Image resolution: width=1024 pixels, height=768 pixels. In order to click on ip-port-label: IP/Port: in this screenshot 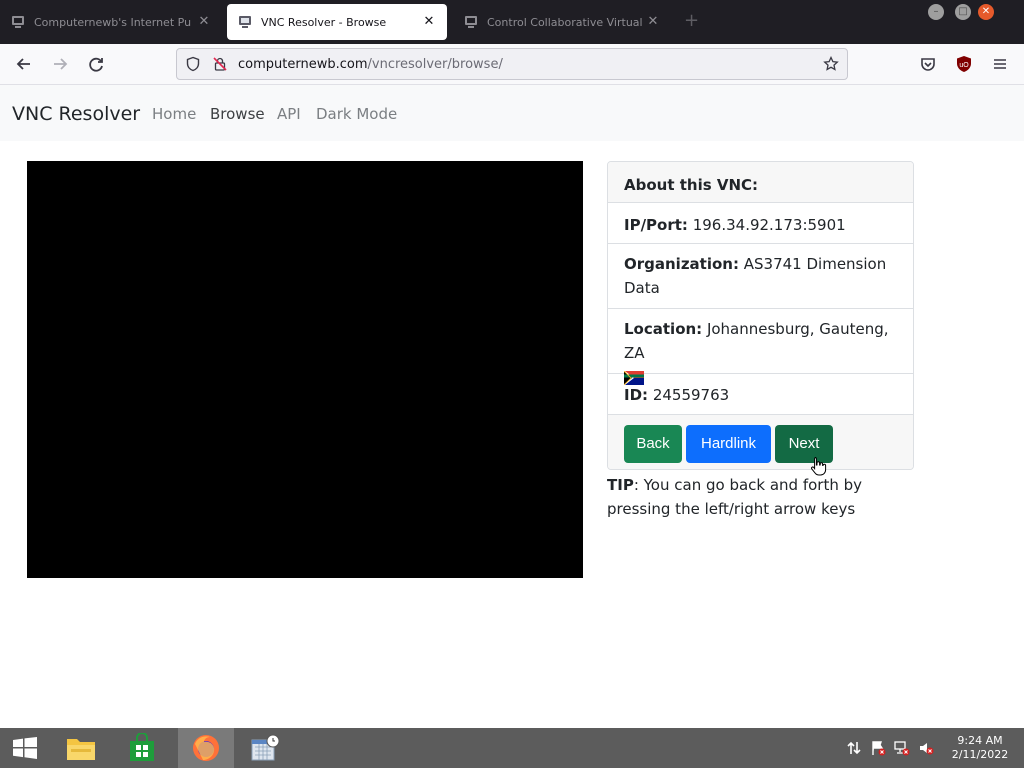, I will do `click(656, 225)`.